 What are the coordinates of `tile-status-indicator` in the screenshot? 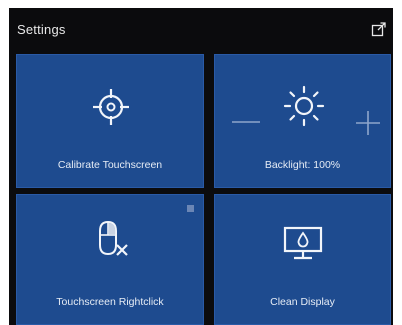 It's located at (190, 208).